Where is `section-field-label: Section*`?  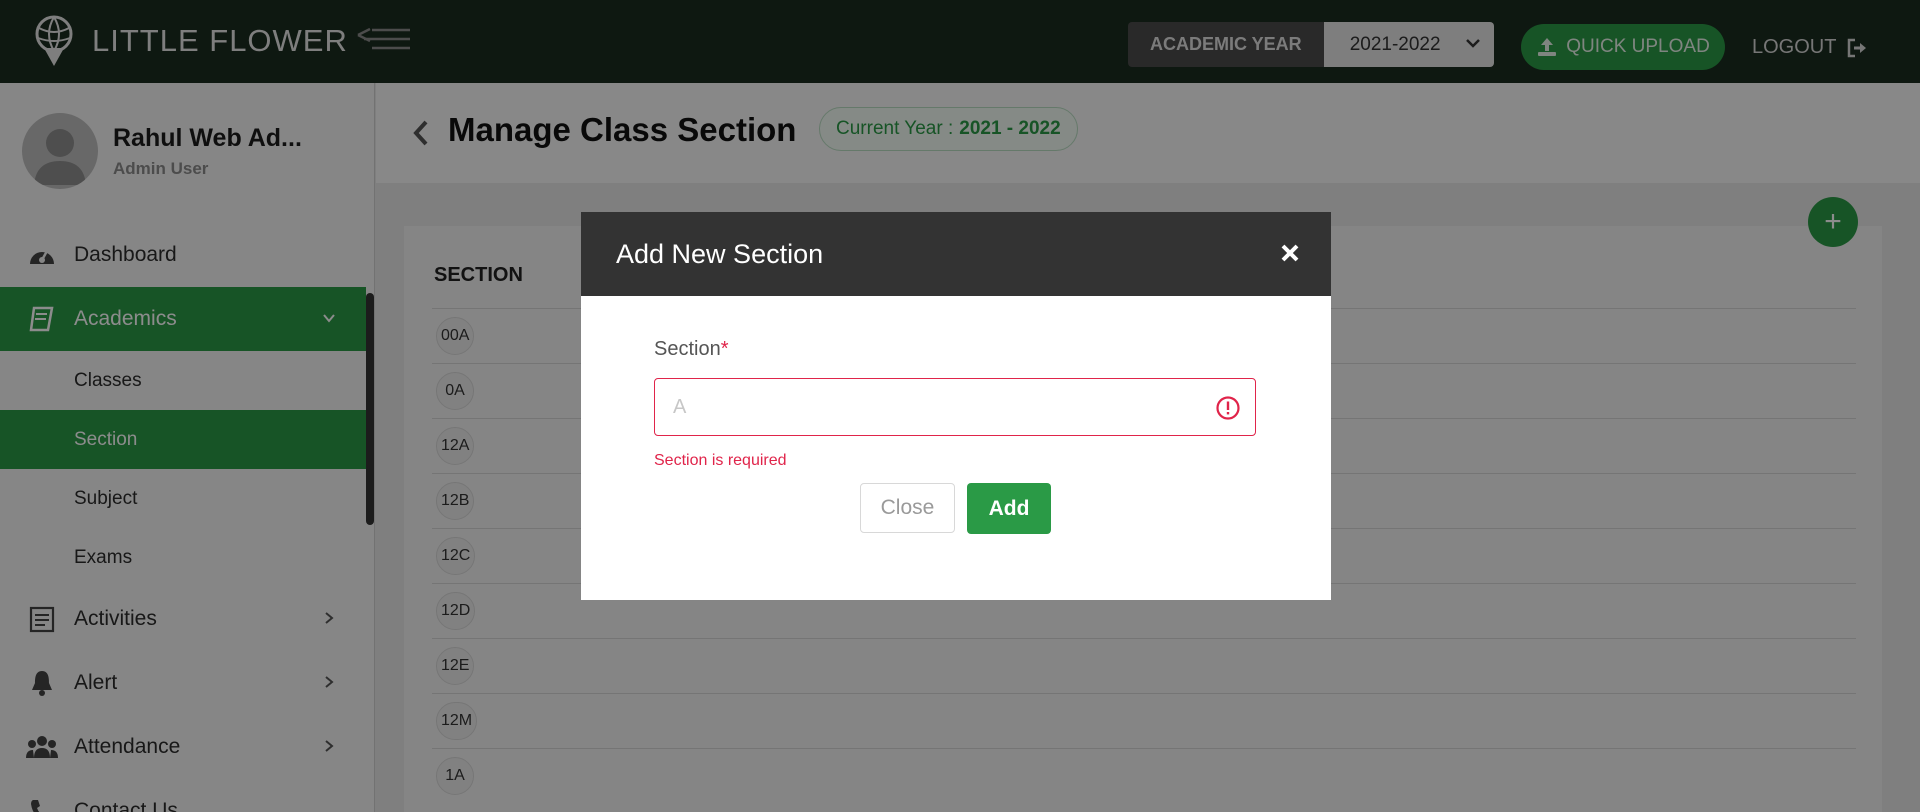 section-field-label: Section* is located at coordinates (691, 349).